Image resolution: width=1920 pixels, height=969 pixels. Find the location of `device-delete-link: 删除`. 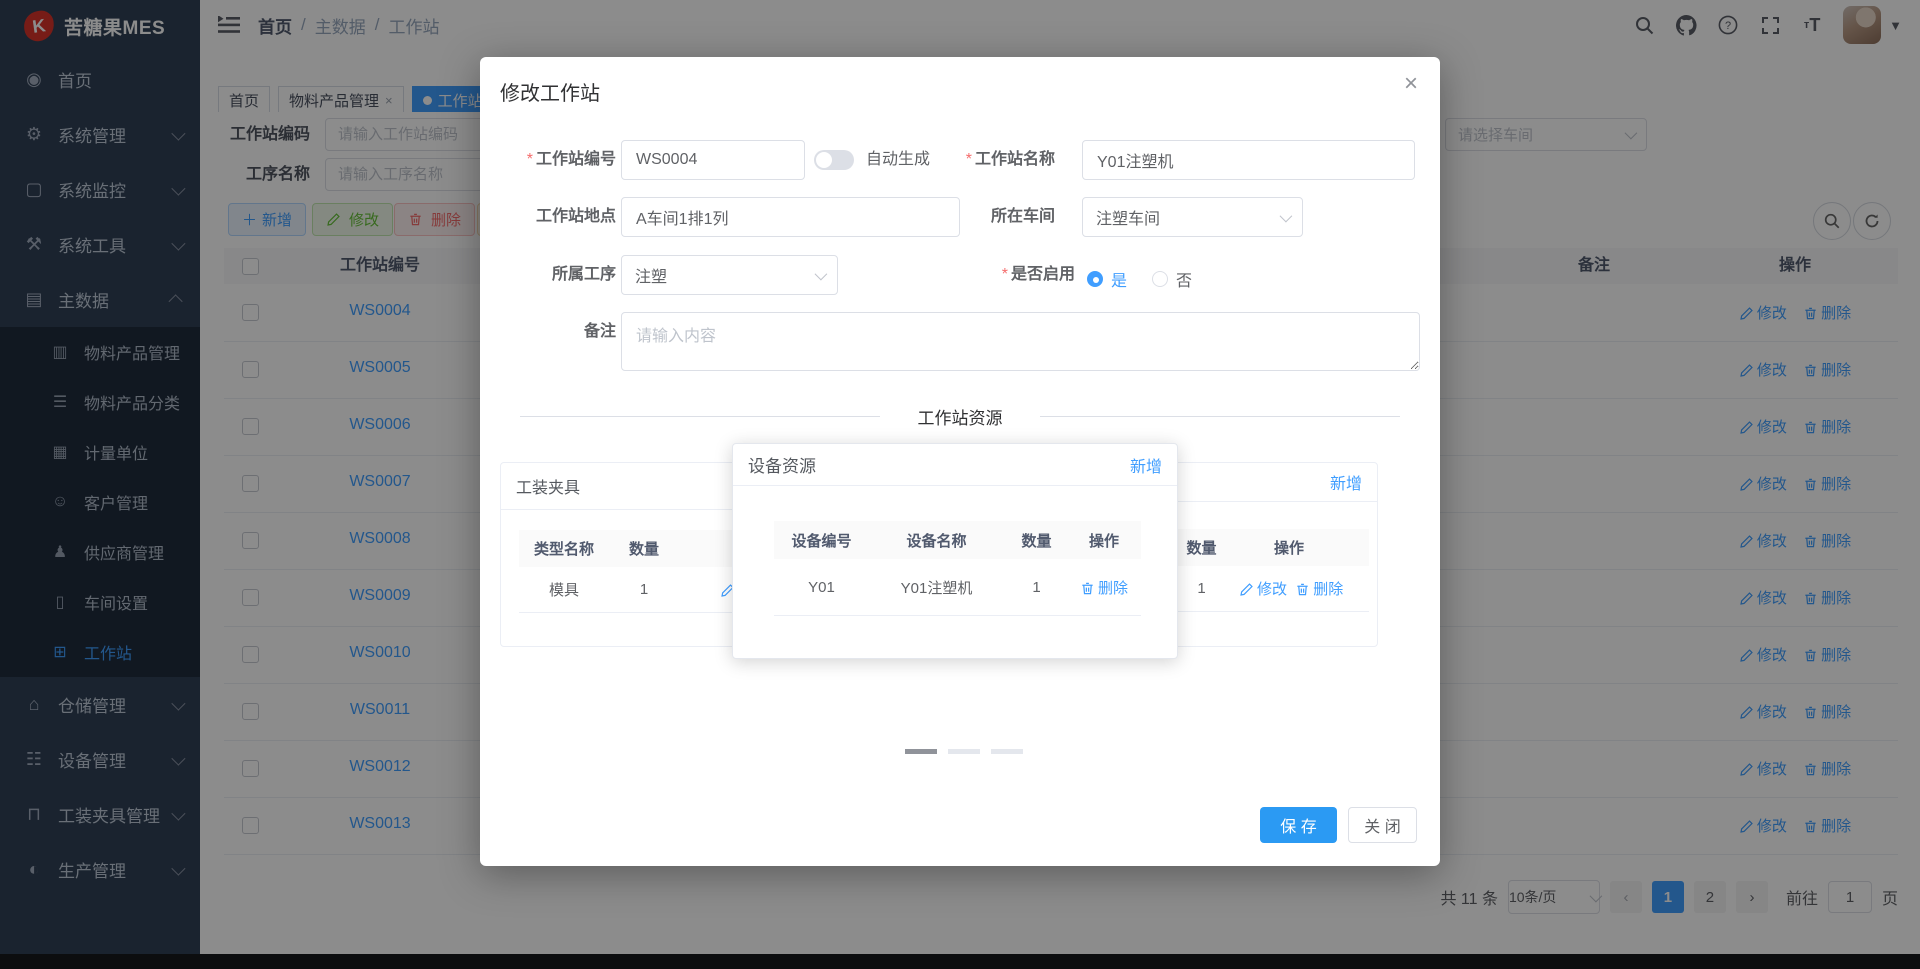

device-delete-link: 删除 is located at coordinates (1104, 588).